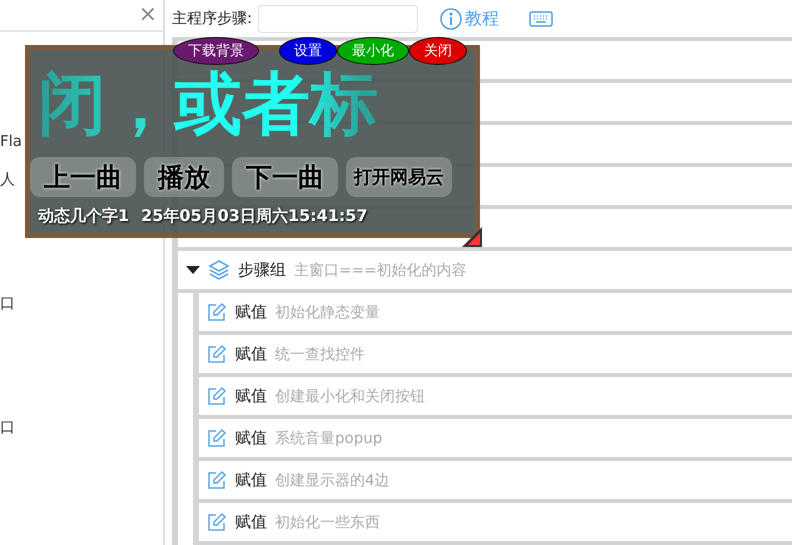 This screenshot has height=545, width=792. What do you see at coordinates (193, 270) in the screenshot?
I see `expand-icon` at bounding box center [193, 270].